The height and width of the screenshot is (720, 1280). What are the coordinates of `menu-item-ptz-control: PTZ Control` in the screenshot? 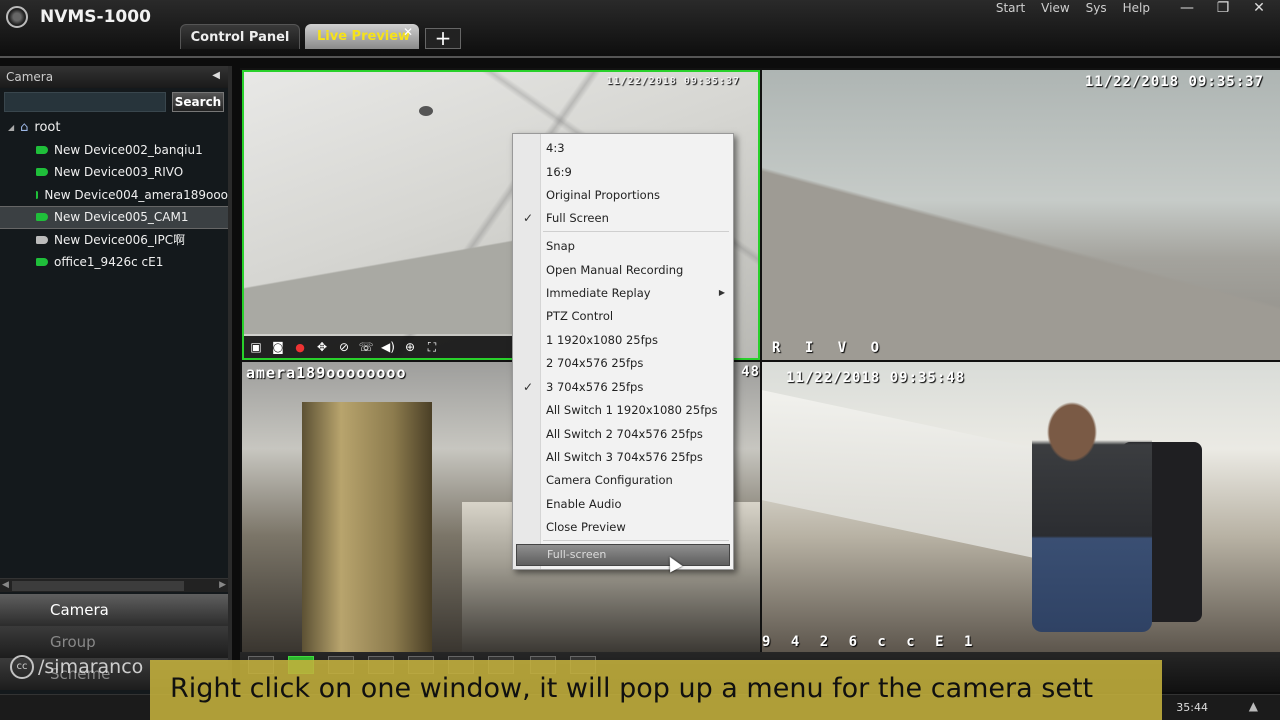 It's located at (623, 316).